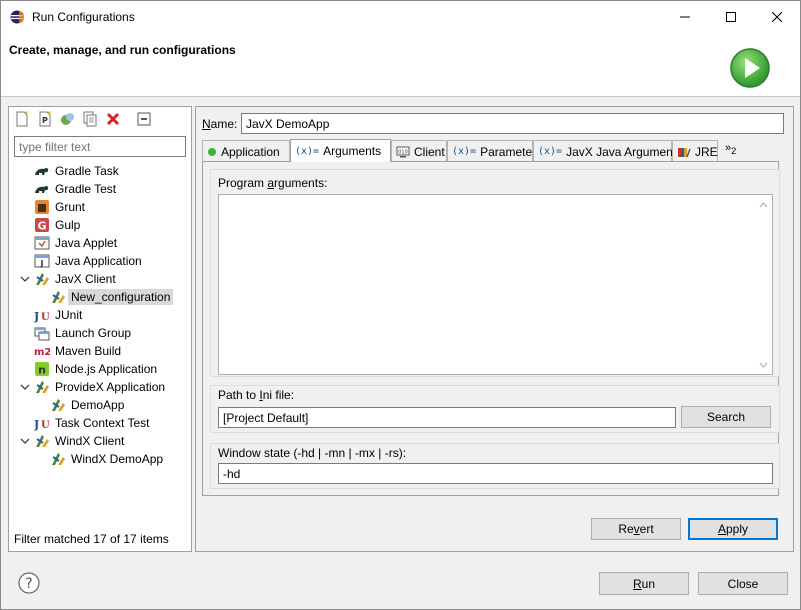 The width and height of the screenshot is (801, 610). What do you see at coordinates (110, 387) in the screenshot?
I see `tree-item-label: ProvideX Application` at bounding box center [110, 387].